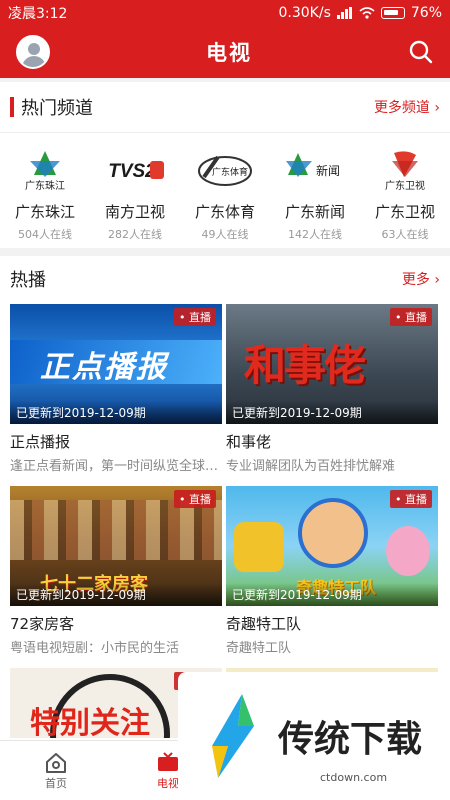 This screenshot has width=450, height=800. I want to click on channel-item: 广东体育 广东体育 49人在线, so click(225, 192).